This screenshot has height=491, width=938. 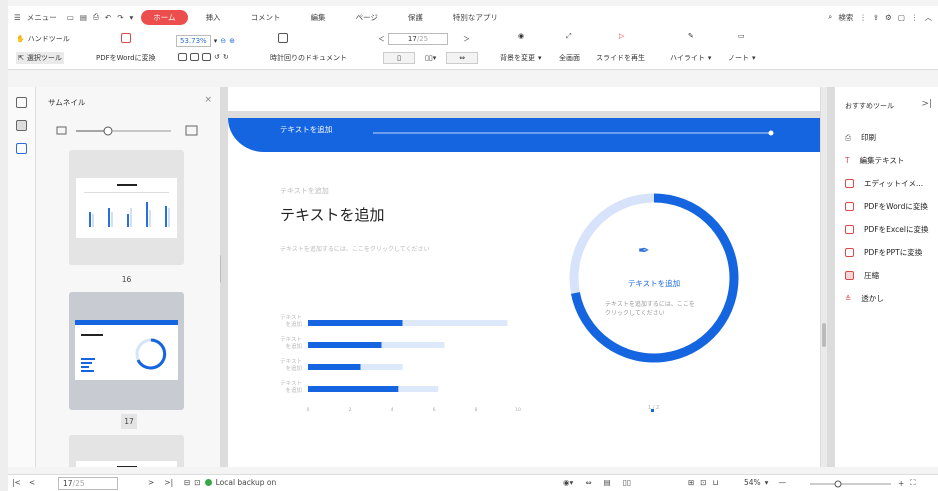 What do you see at coordinates (68, 483) in the screenshot?
I see `status-page-current: 17` at bounding box center [68, 483].